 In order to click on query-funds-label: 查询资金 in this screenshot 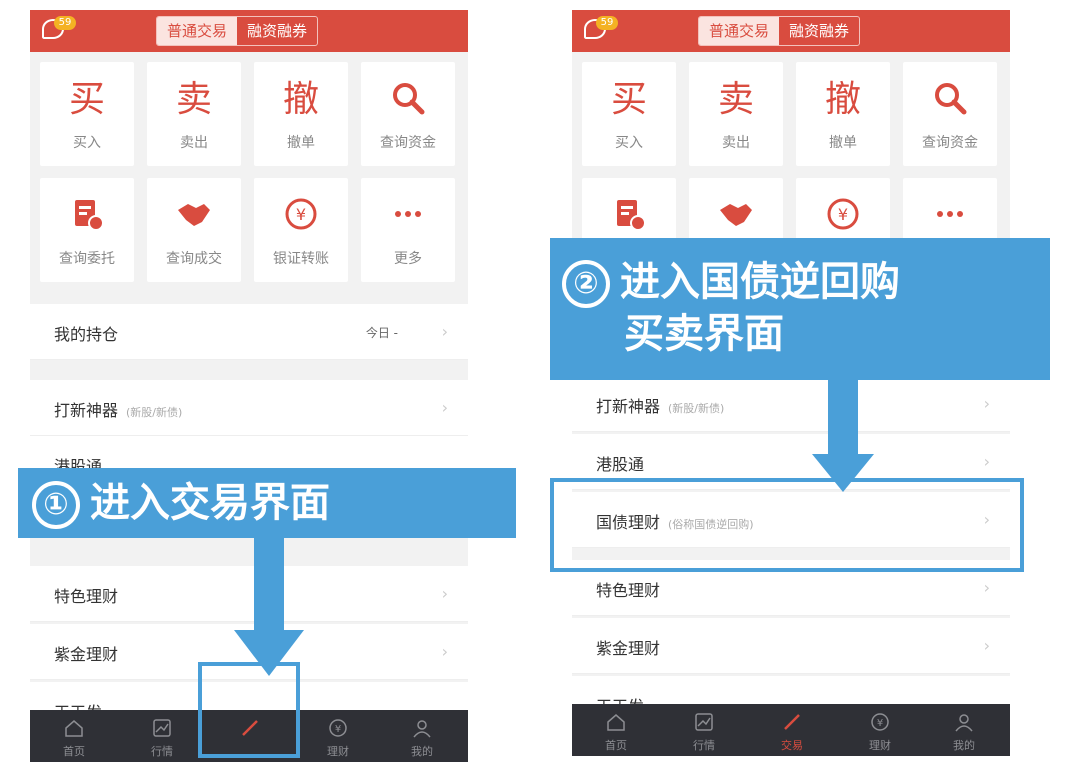, I will do `click(950, 143)`.